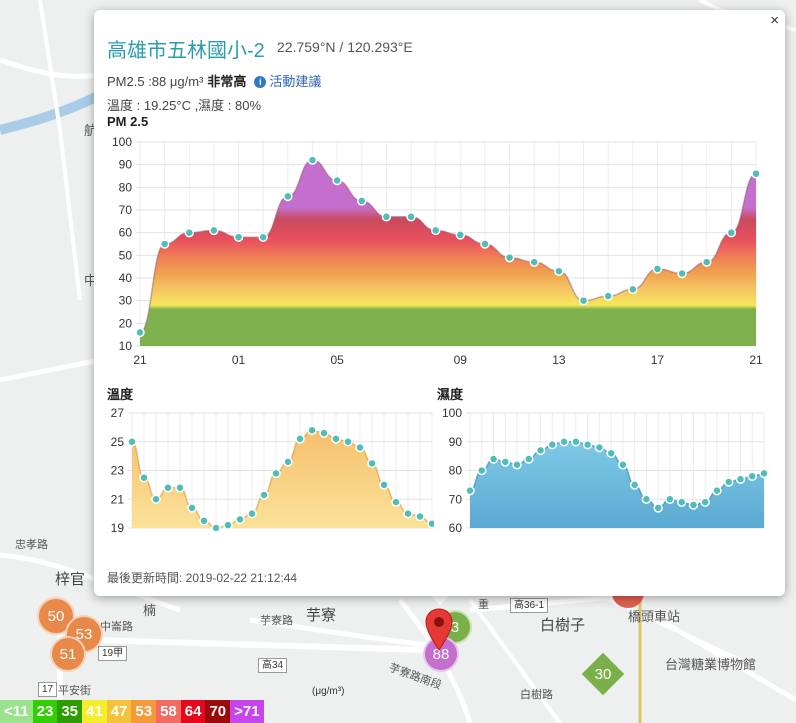  Describe the element at coordinates (273, 665) in the screenshot. I see `road-badge: 高34` at that location.